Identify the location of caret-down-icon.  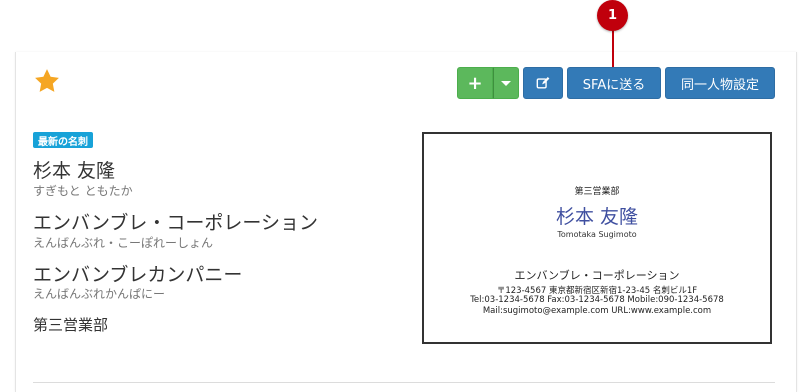
(506, 83).